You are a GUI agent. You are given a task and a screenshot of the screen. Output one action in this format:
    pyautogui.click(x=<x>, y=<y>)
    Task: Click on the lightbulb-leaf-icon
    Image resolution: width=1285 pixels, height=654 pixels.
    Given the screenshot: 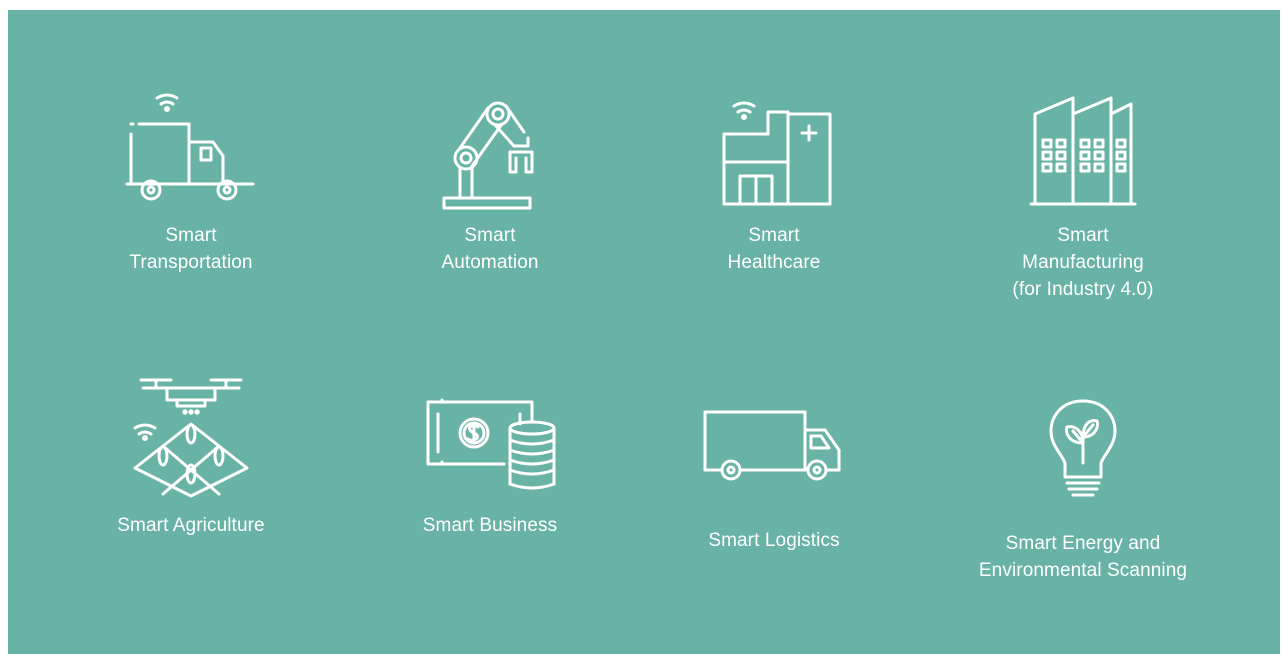 What is the action you would take?
    pyautogui.click(x=1083, y=448)
    